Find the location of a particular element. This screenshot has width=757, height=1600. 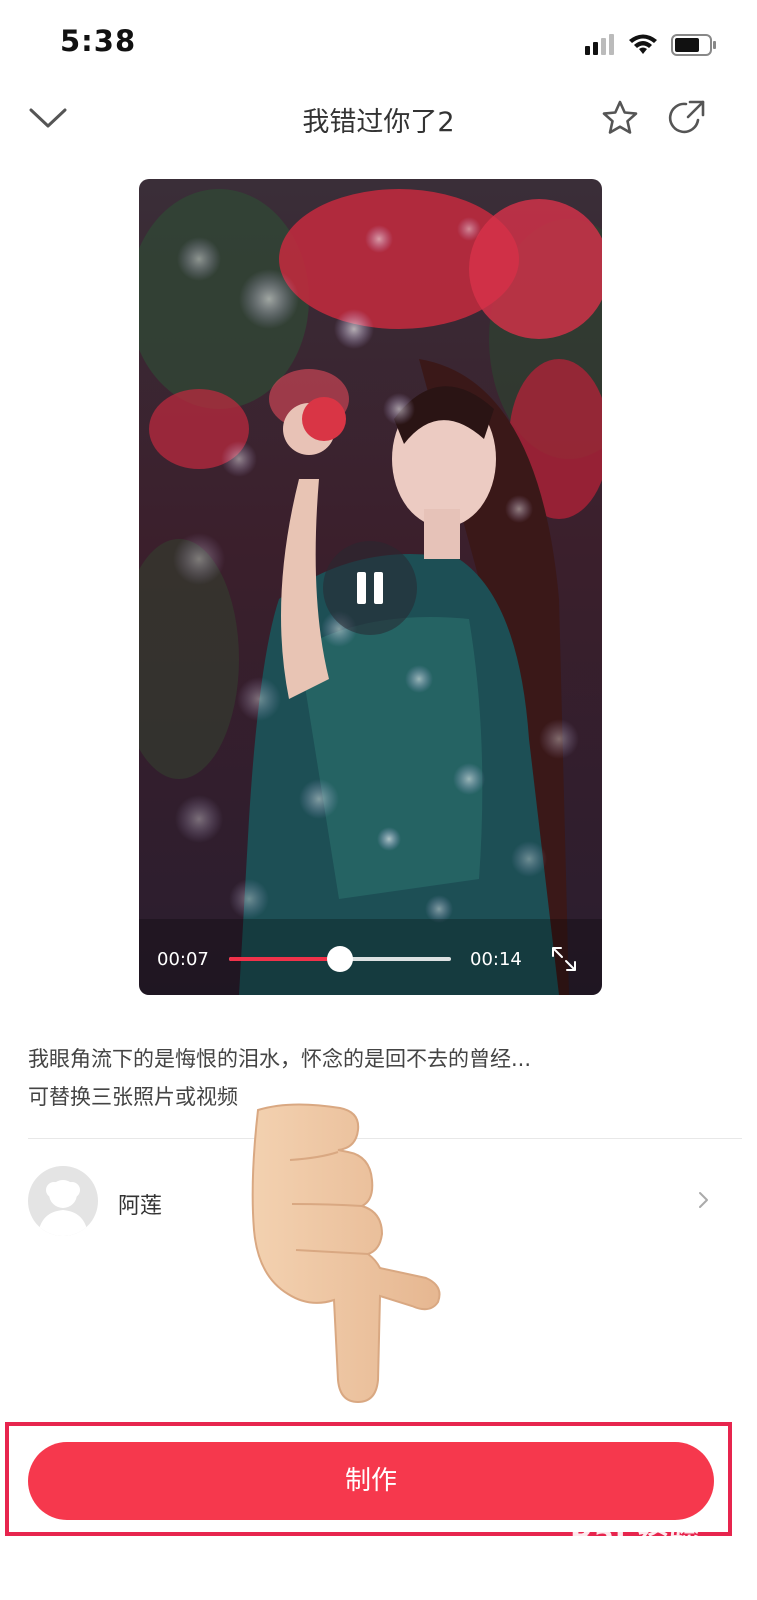

video-progress-knob is located at coordinates (340, 959).